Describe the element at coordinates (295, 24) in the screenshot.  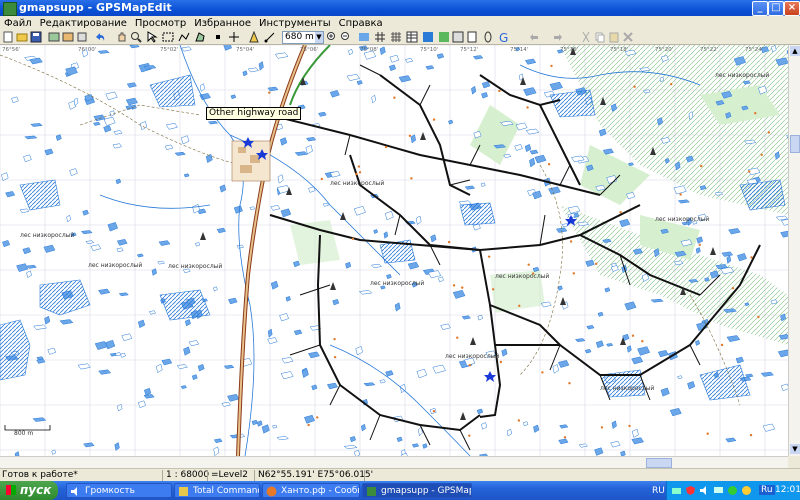
I see `menu-tools: Инструменты` at that location.